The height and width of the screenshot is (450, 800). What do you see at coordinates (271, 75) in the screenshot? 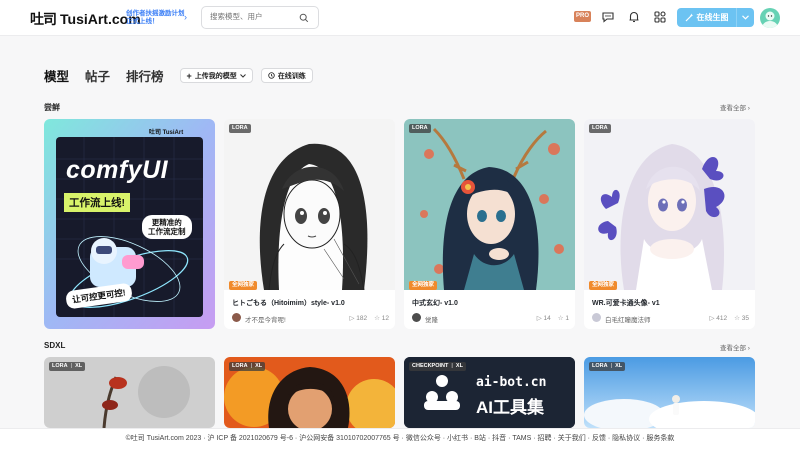
I see `training-icon` at bounding box center [271, 75].